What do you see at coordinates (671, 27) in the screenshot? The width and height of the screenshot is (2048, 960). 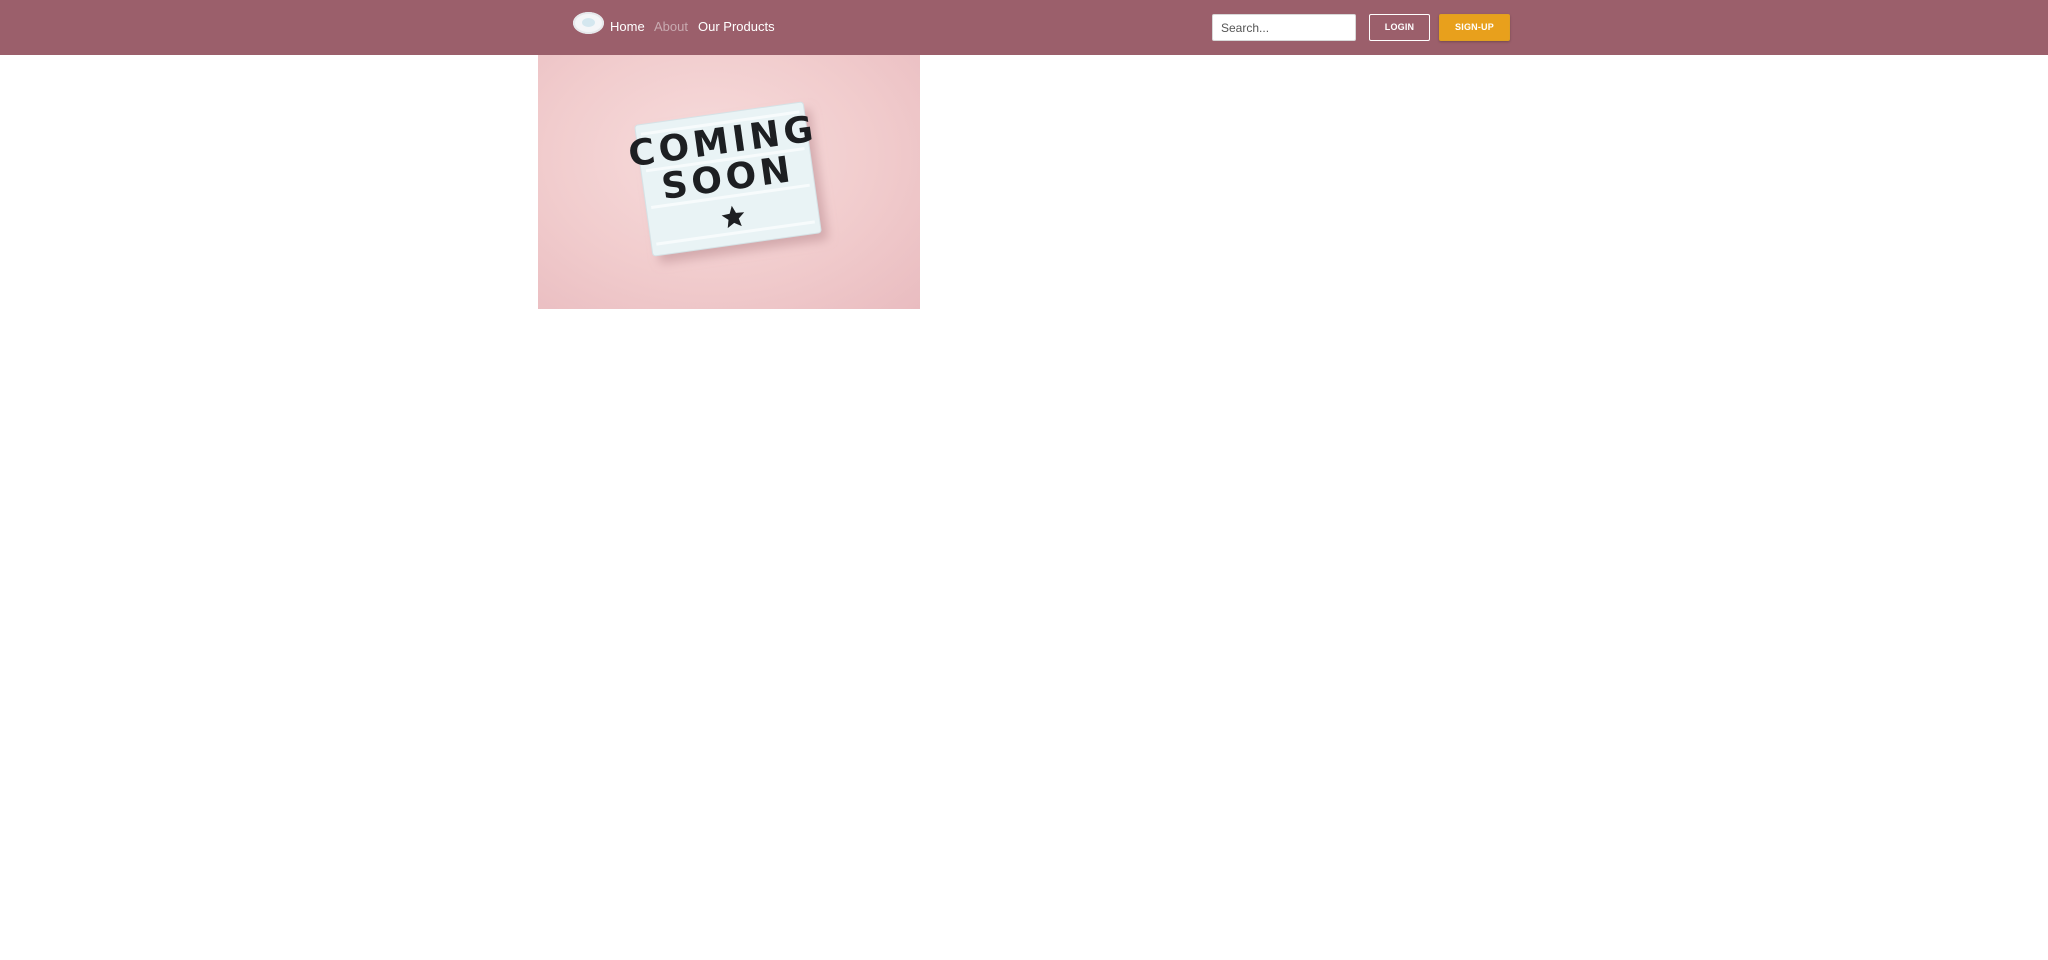 I see `nav-link-about: About` at bounding box center [671, 27].